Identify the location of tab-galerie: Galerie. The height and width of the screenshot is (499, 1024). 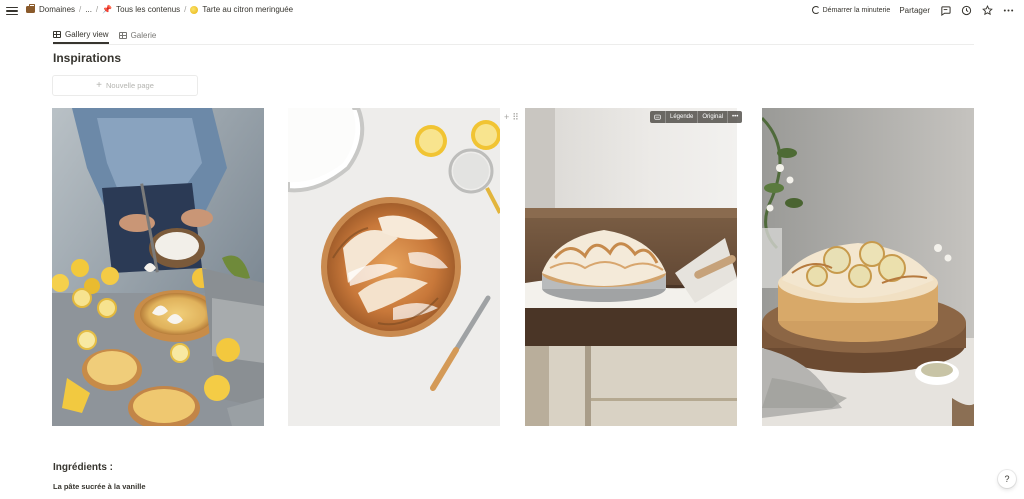
(137, 35).